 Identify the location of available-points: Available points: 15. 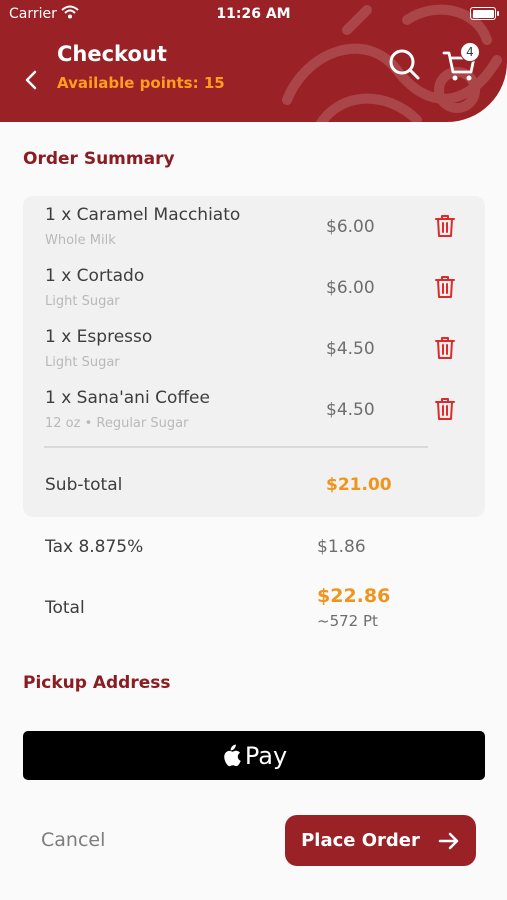
(141, 83).